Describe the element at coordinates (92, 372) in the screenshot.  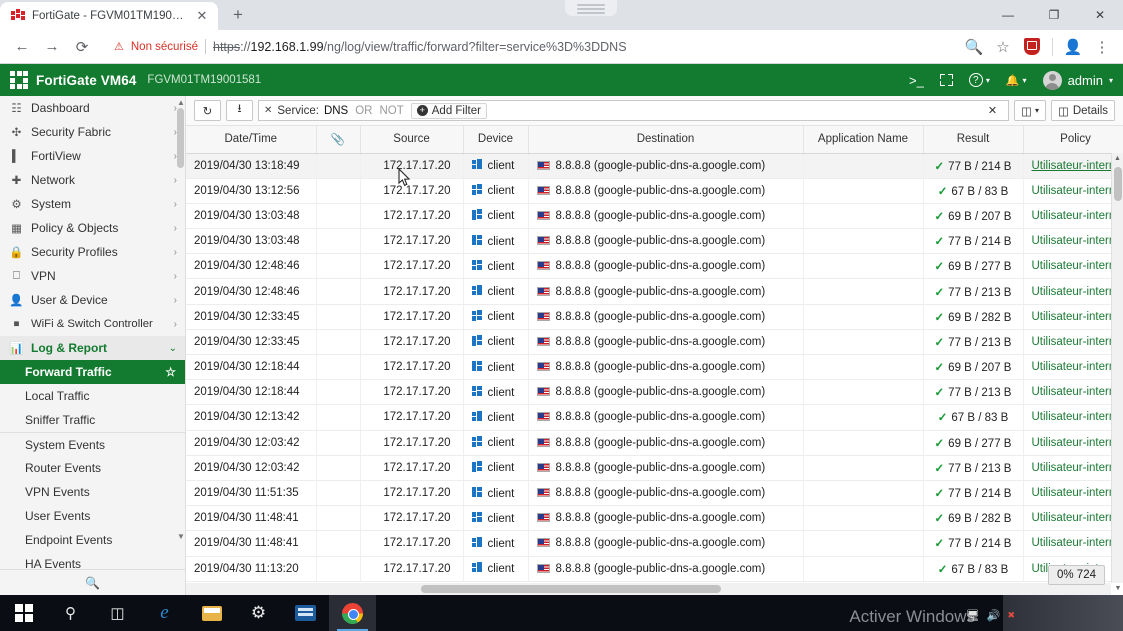
I see `sidebar-item-forward-traffic: Forward Traffic ☆` at that location.